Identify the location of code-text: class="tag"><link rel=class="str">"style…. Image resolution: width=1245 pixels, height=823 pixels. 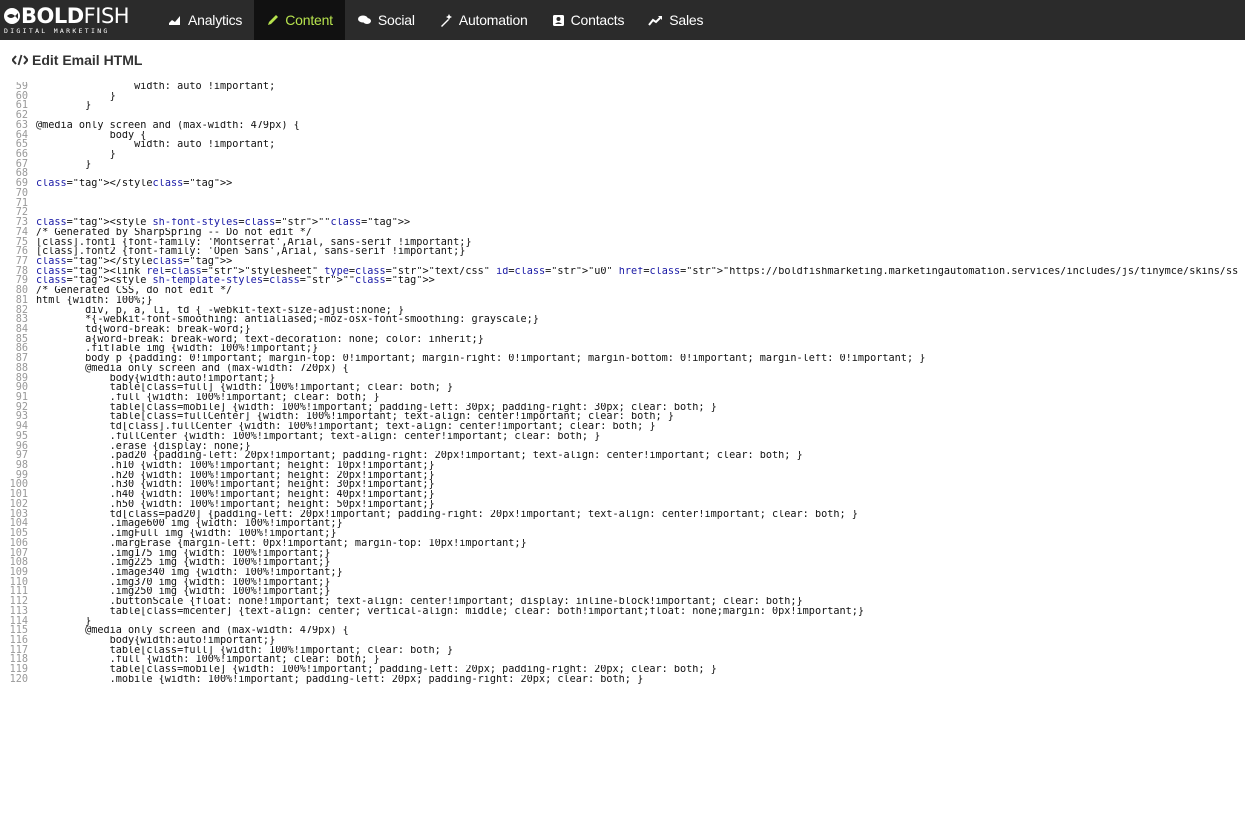
(640, 271).